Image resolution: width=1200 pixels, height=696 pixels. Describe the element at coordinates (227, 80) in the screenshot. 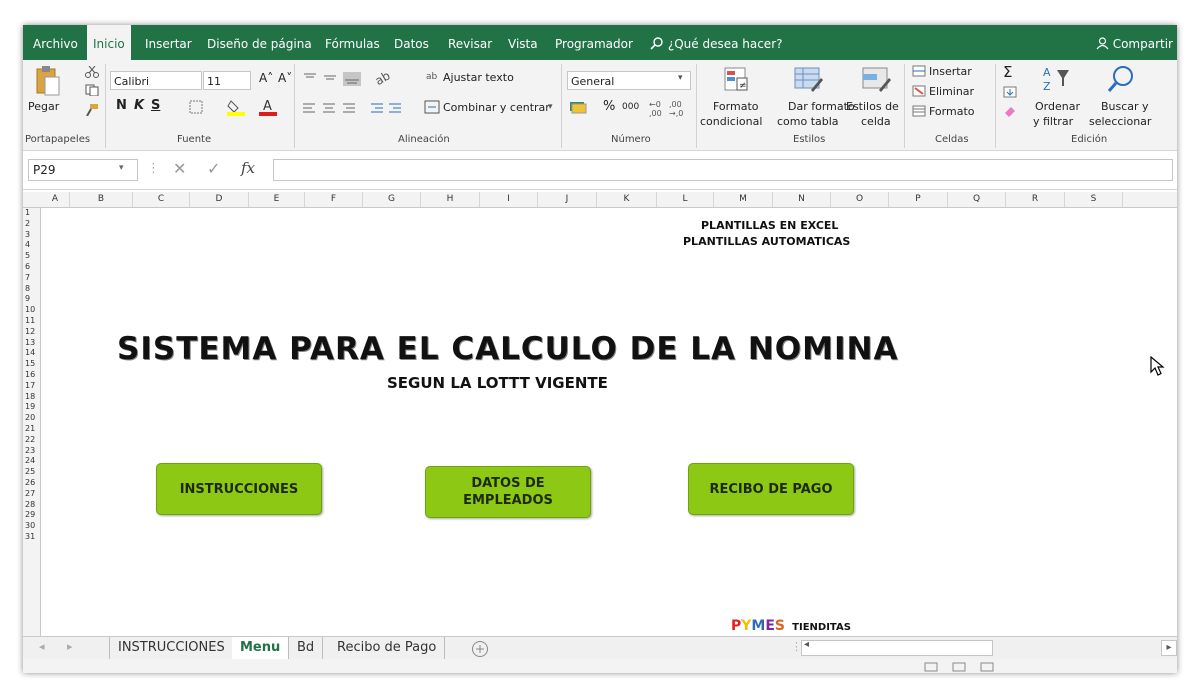

I see `font-size-select: 11` at that location.